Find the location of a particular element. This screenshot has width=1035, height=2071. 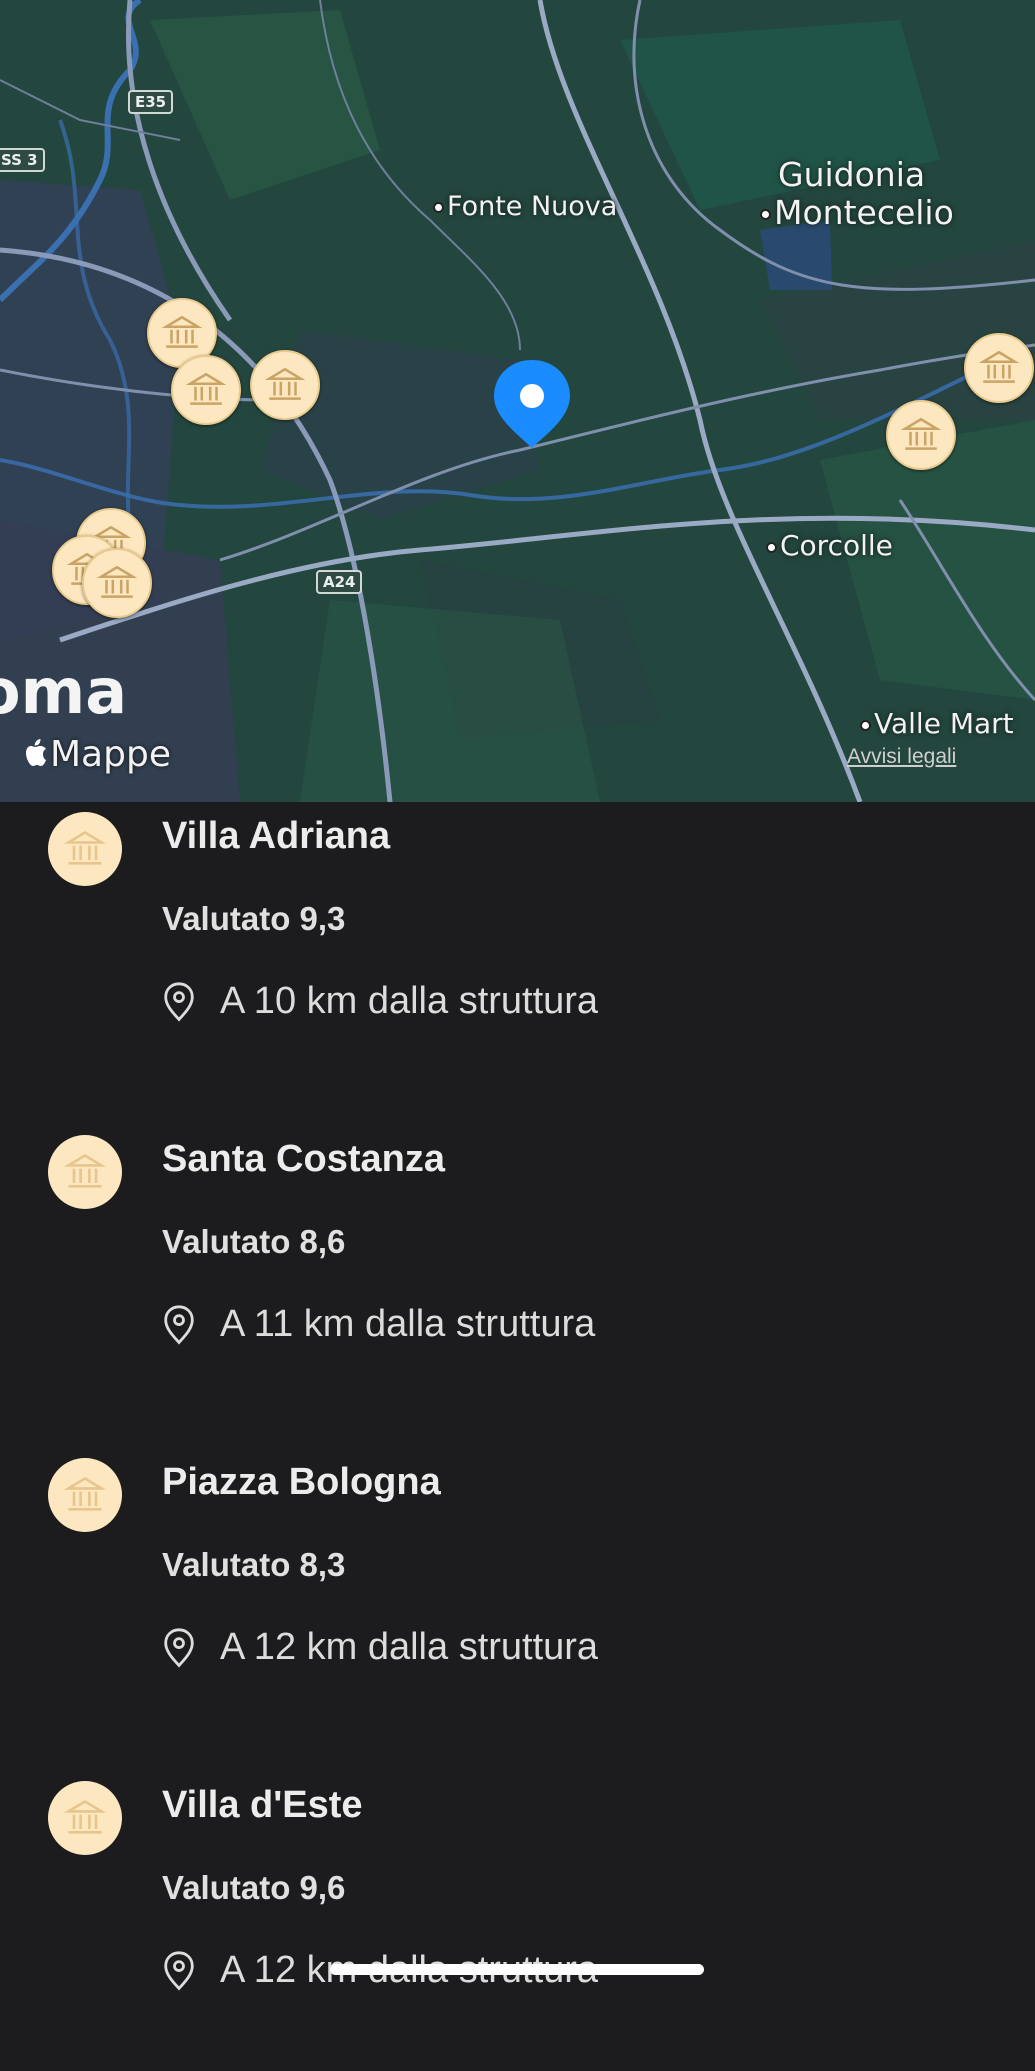

attraction-distance: A 11 km dalla struttura is located at coordinates (378, 1324).